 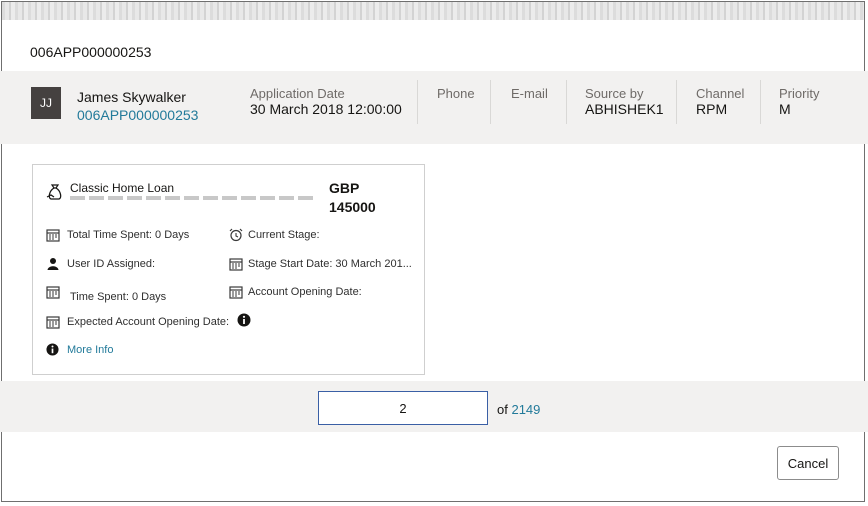 What do you see at coordinates (502, 409) in the screenshot?
I see `of-label: of` at bounding box center [502, 409].